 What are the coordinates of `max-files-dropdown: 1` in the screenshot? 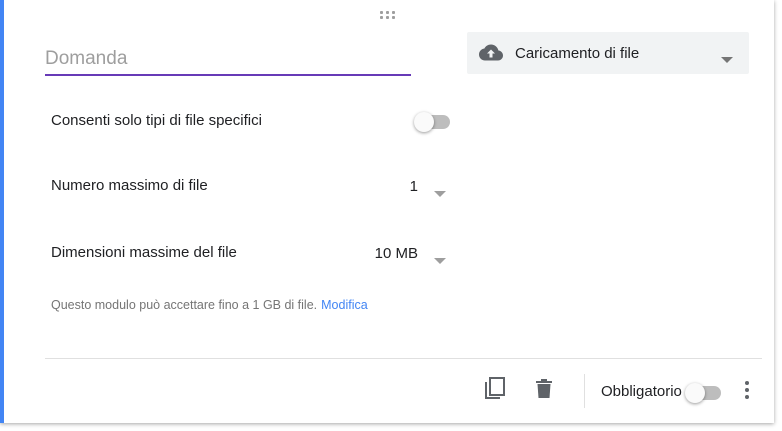 It's located at (425, 186).